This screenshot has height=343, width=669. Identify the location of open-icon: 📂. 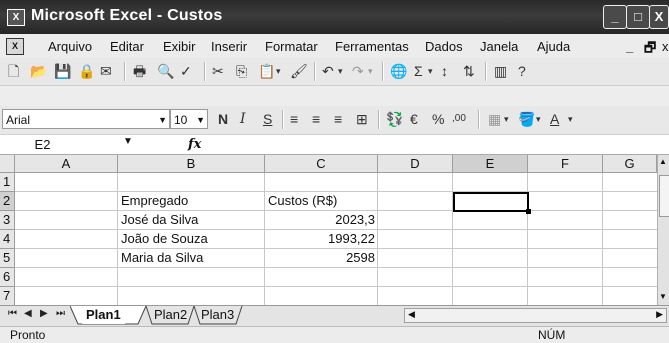
(38, 71).